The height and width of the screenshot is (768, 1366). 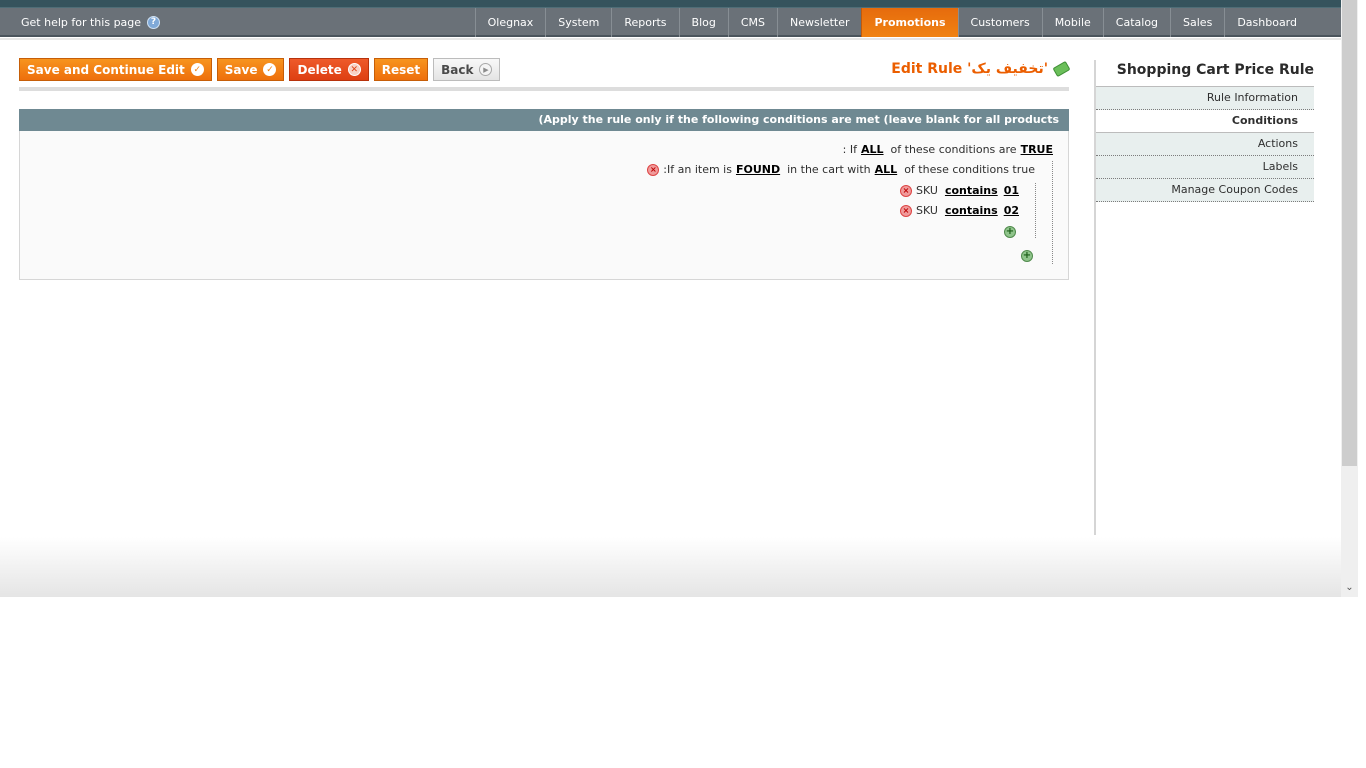 I want to click on save-and-continue-button: Save and Continue Edit ✓, so click(x=115, y=69).